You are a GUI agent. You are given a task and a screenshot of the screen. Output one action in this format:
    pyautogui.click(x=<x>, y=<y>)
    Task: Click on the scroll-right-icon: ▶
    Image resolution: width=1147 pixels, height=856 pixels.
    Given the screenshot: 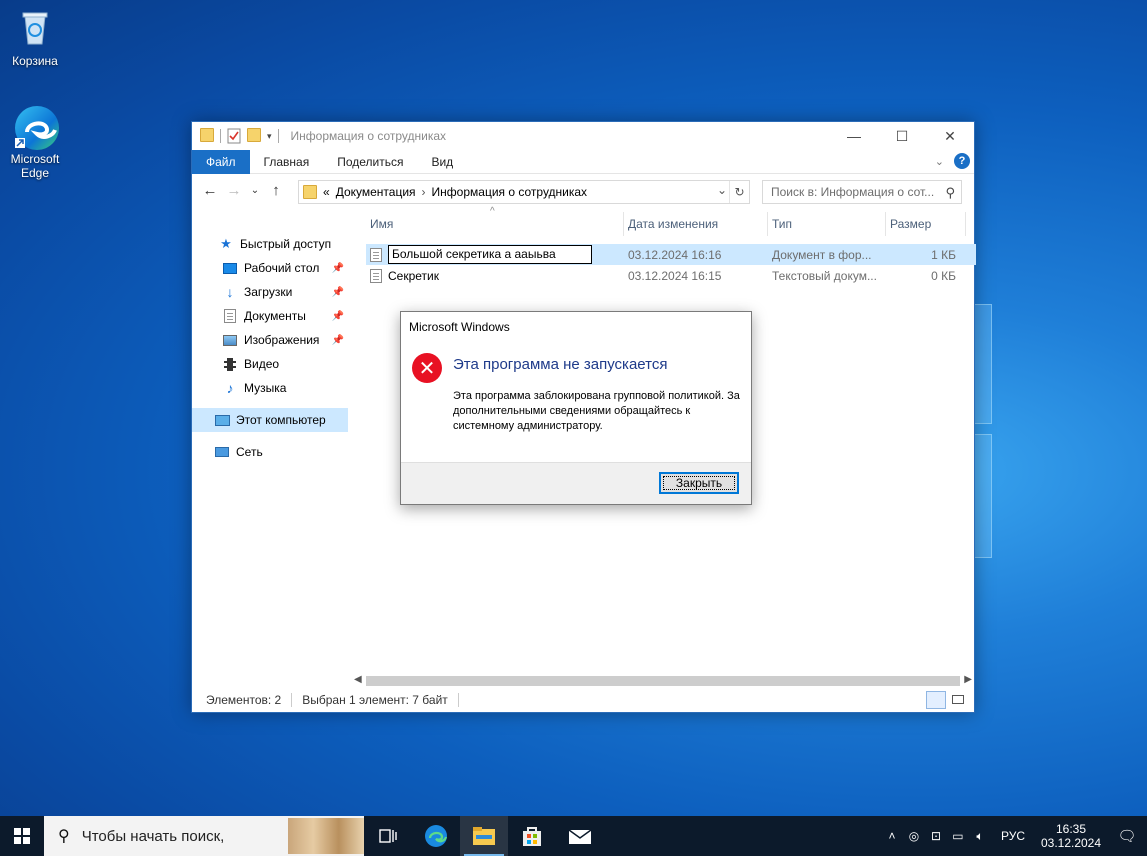 What is the action you would take?
    pyautogui.click(x=968, y=679)
    